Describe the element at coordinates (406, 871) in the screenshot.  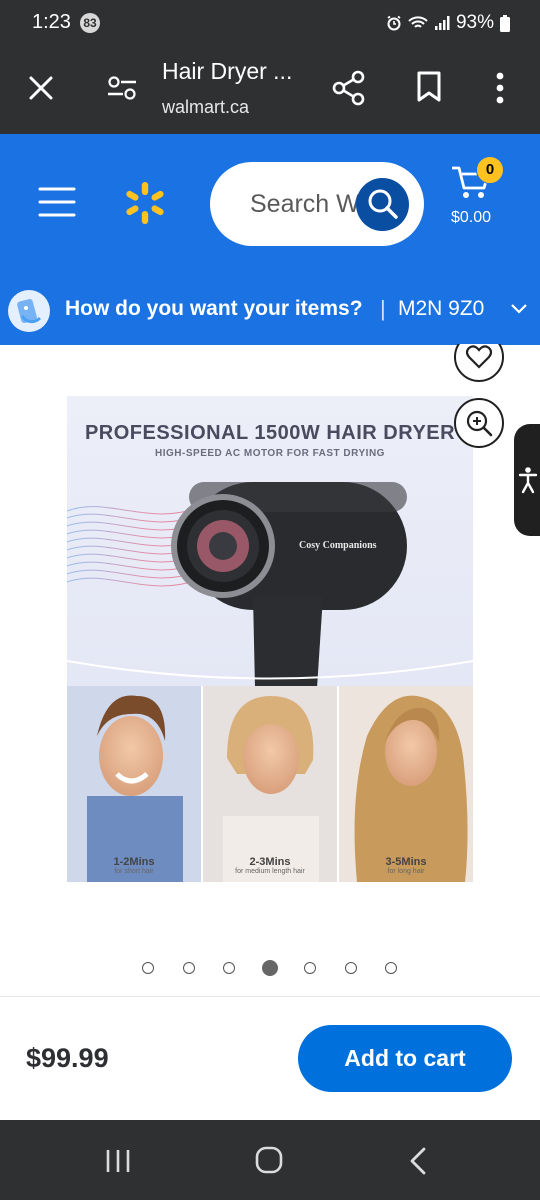
I see `panel-desc: for long hair` at that location.